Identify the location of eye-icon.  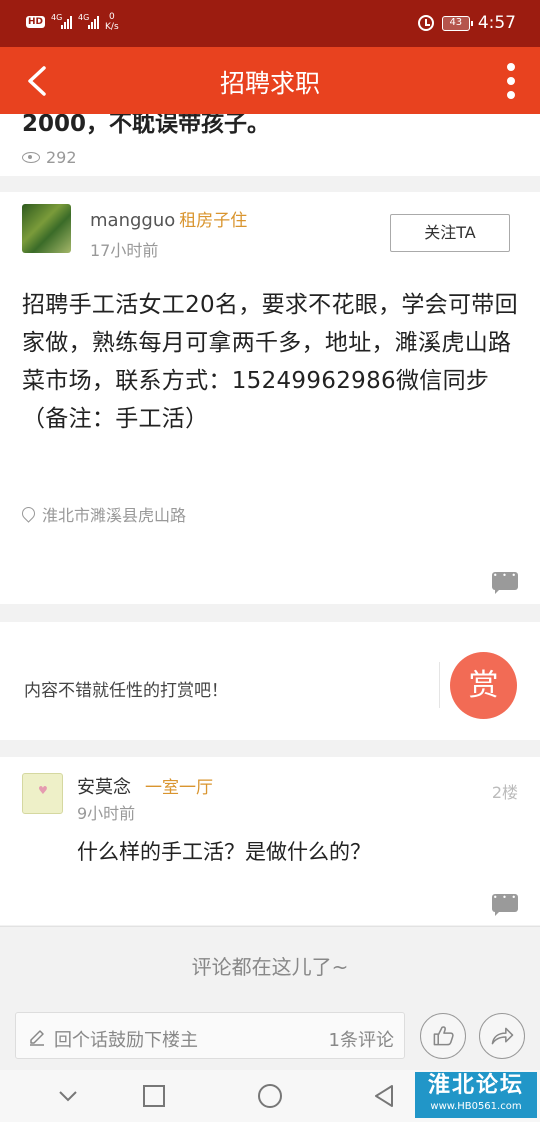
(31, 157).